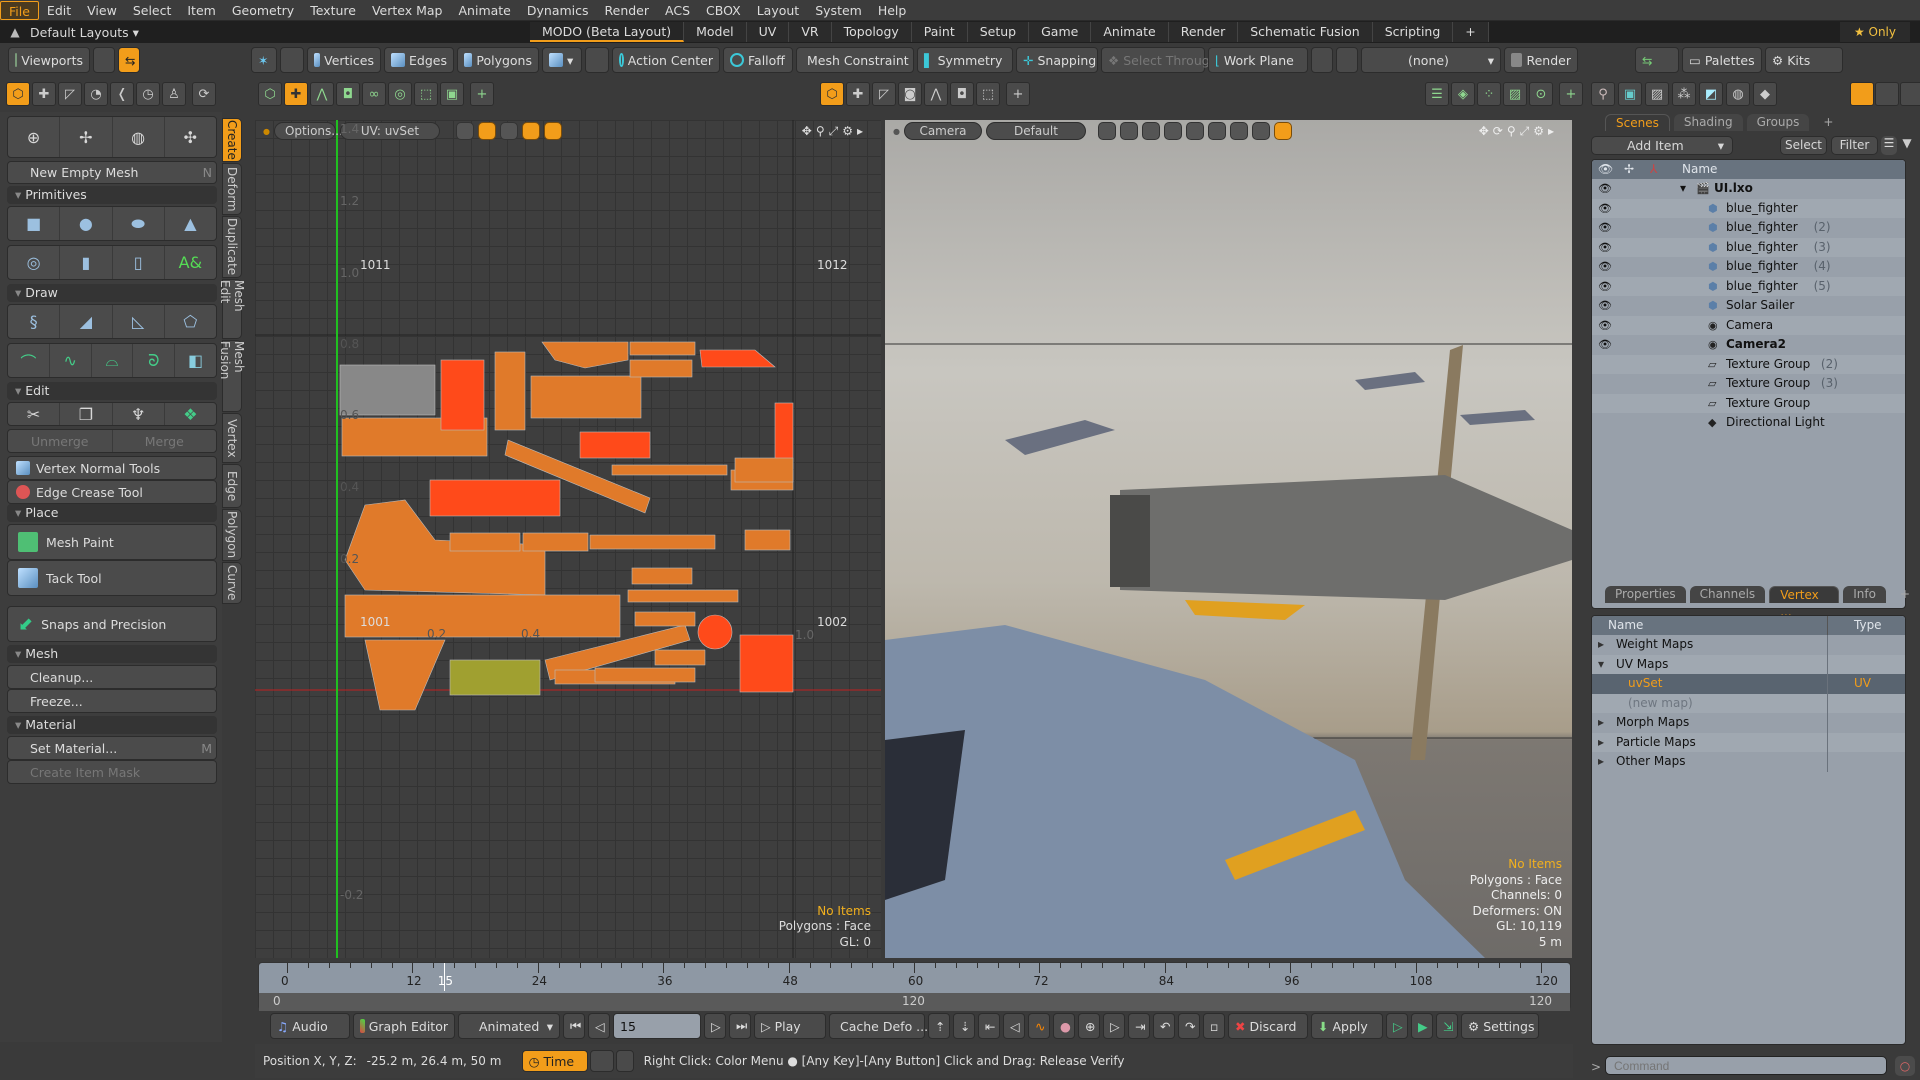 This screenshot has height=1080, width=1920. Describe the element at coordinates (112, 624) in the screenshot. I see `snaps-precision-button: ⬋ Snaps and Precision` at that location.